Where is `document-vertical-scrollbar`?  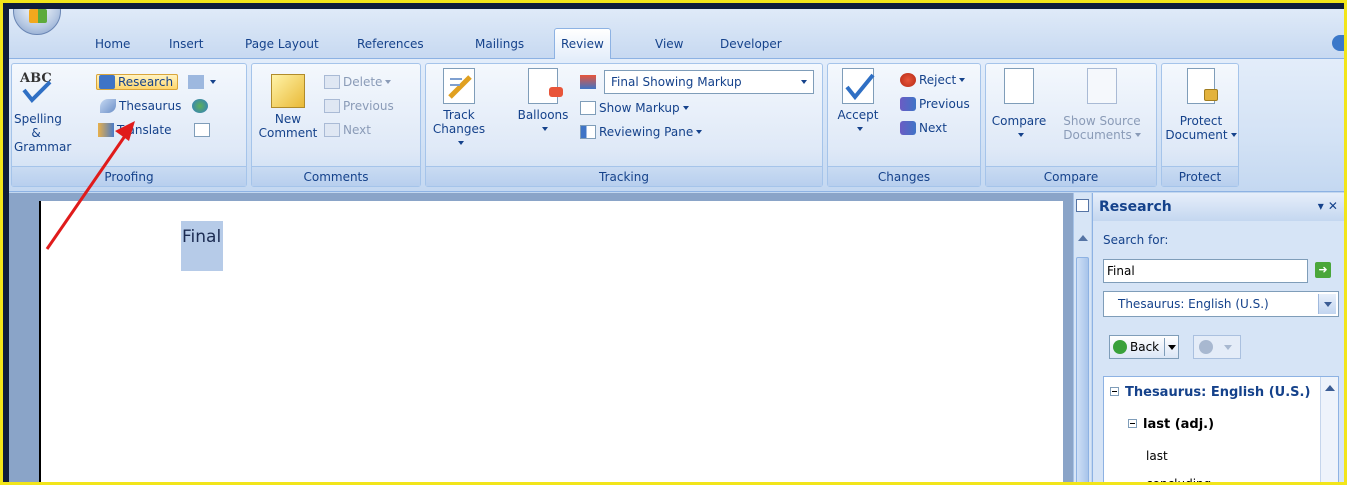 document-vertical-scrollbar is located at coordinates (1082, 337).